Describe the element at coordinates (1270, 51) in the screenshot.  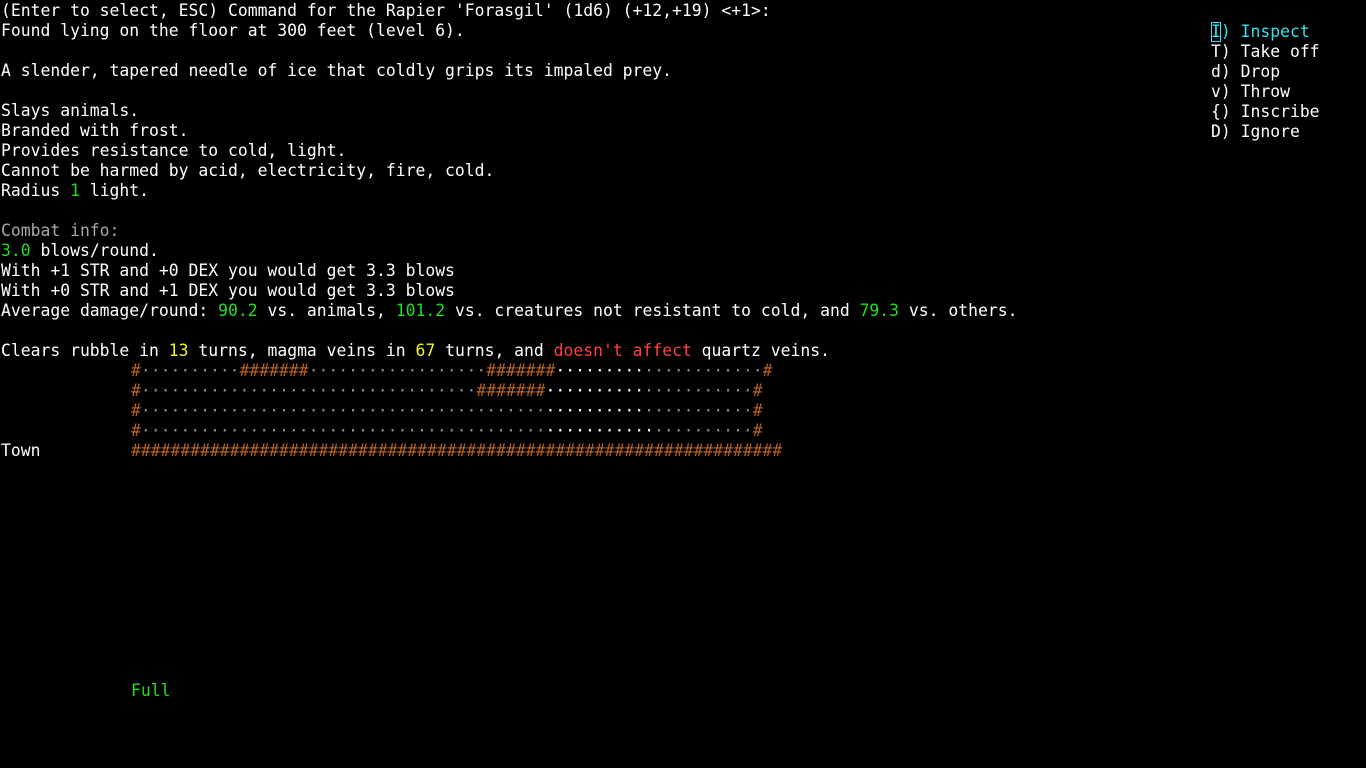
I see `menu-item-label: ) Take off` at that location.